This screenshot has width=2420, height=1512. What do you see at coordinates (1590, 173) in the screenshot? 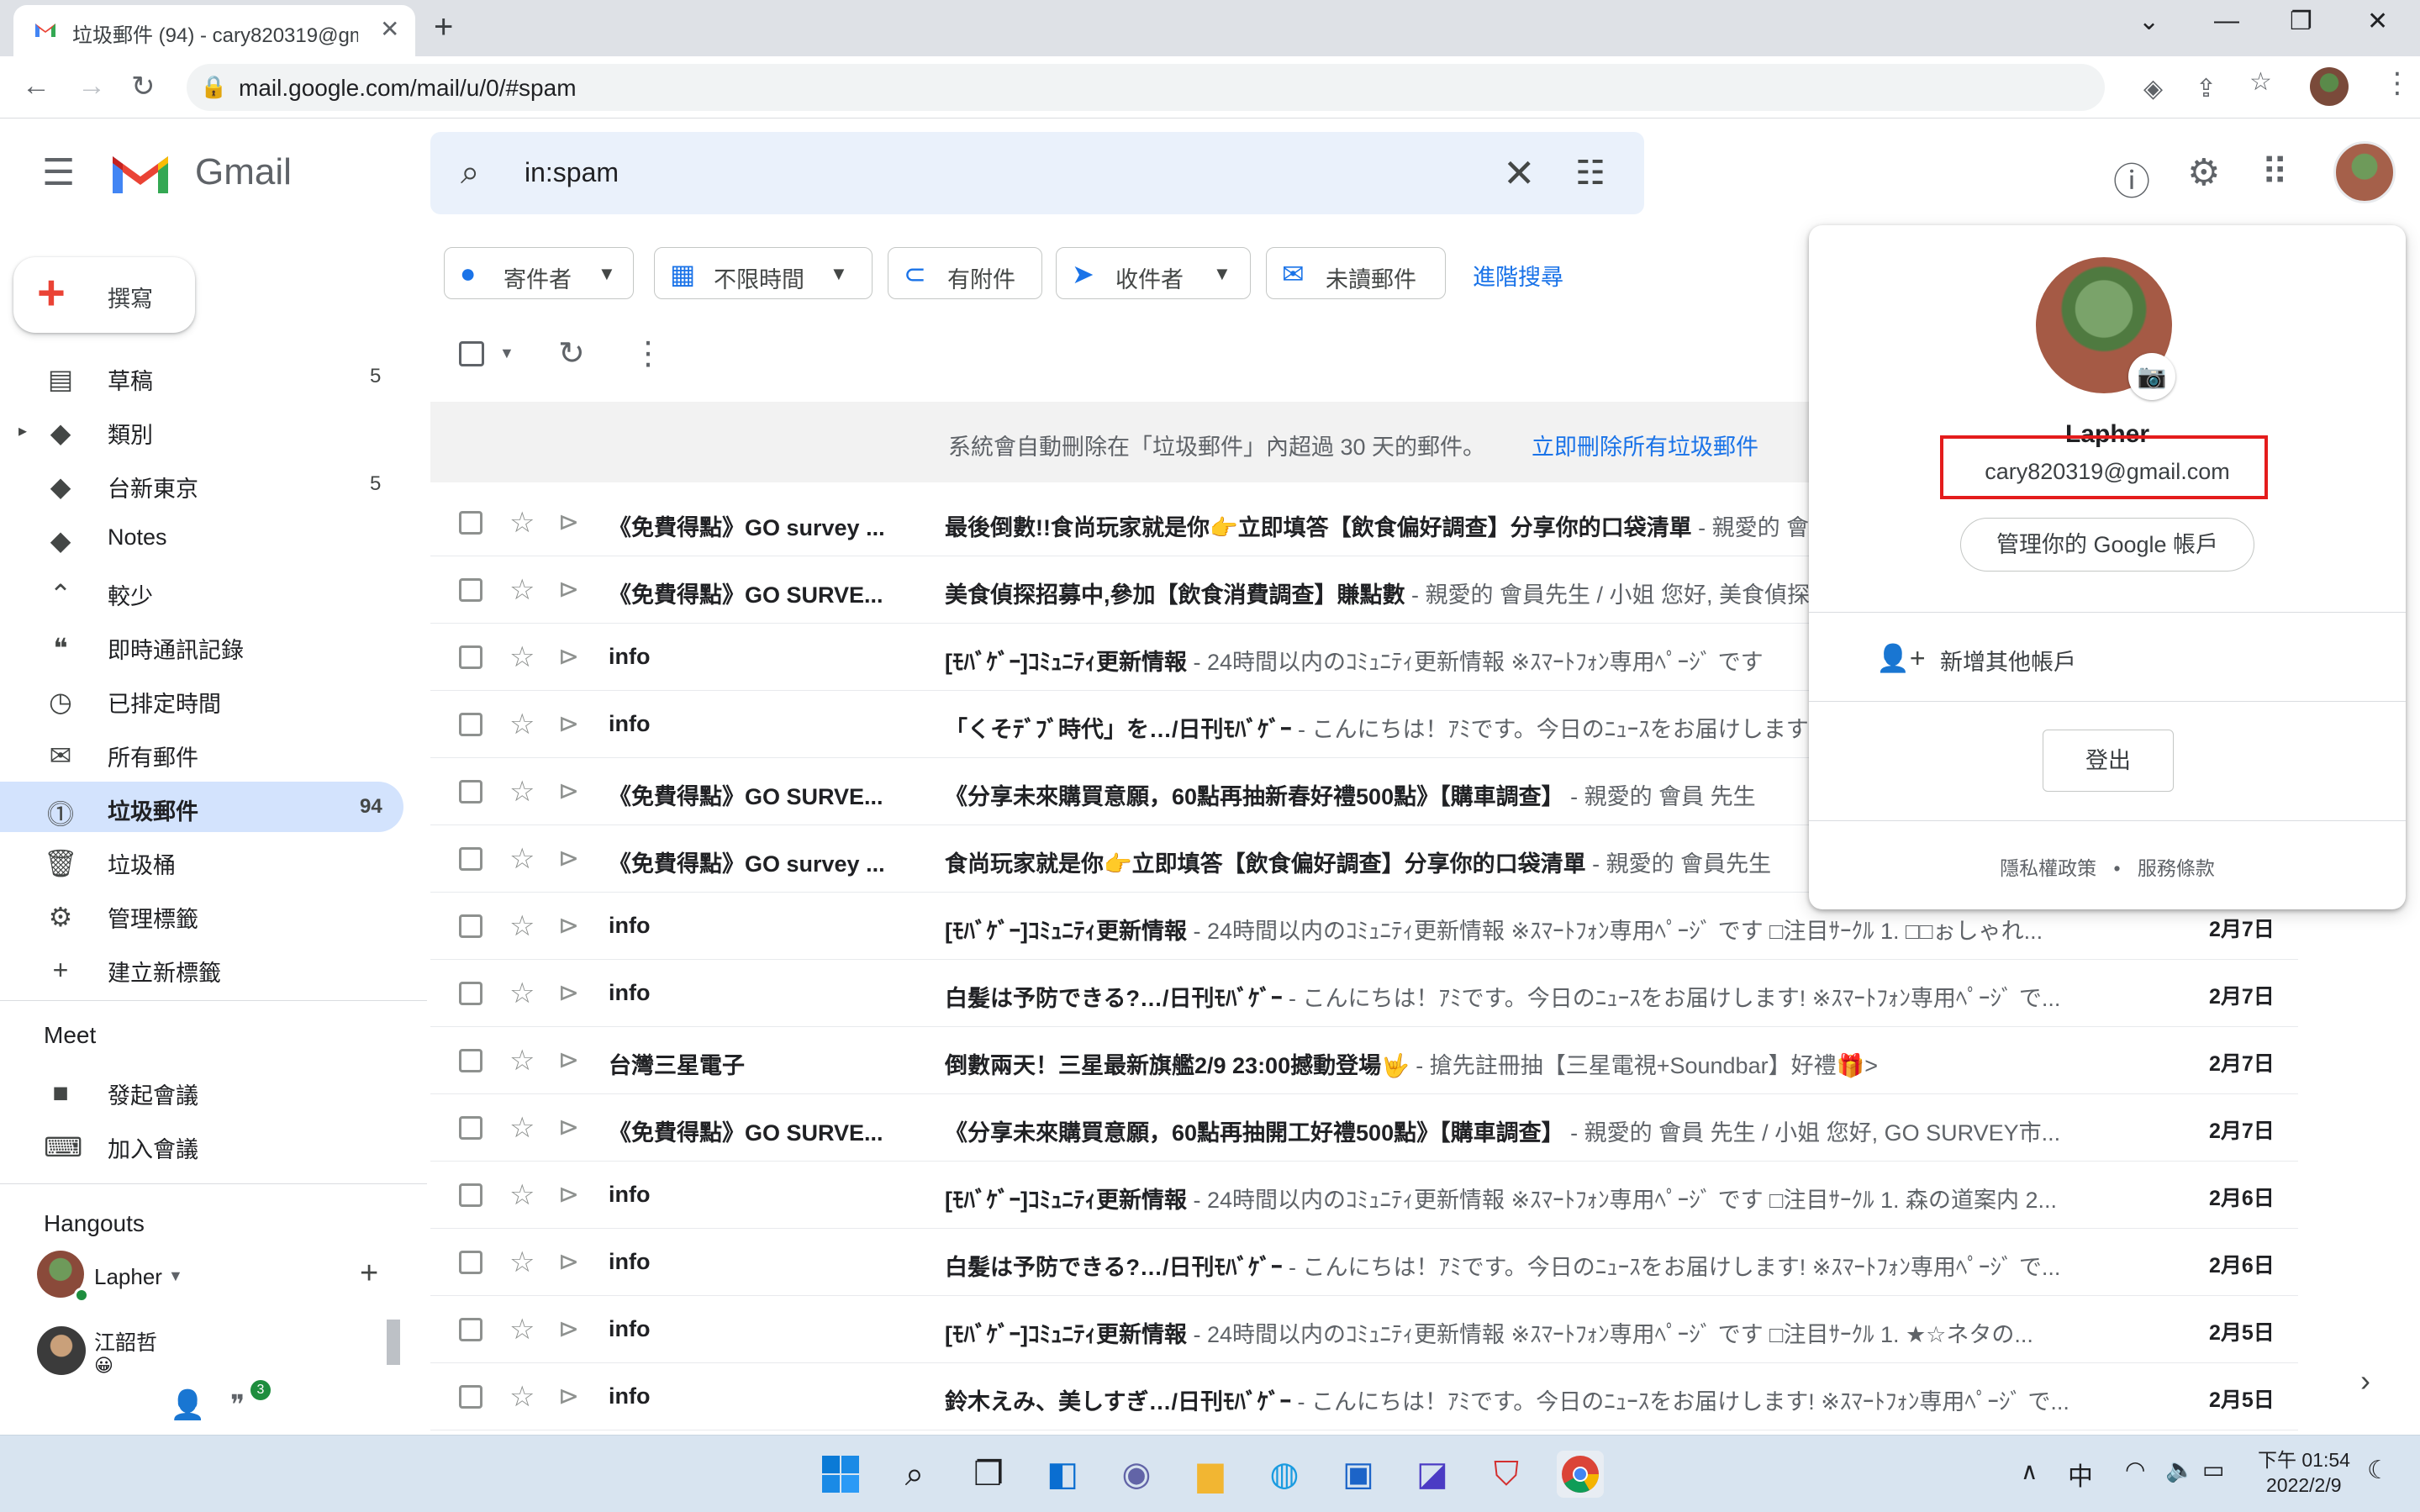
I see `search-options-icon: ☷` at bounding box center [1590, 173].